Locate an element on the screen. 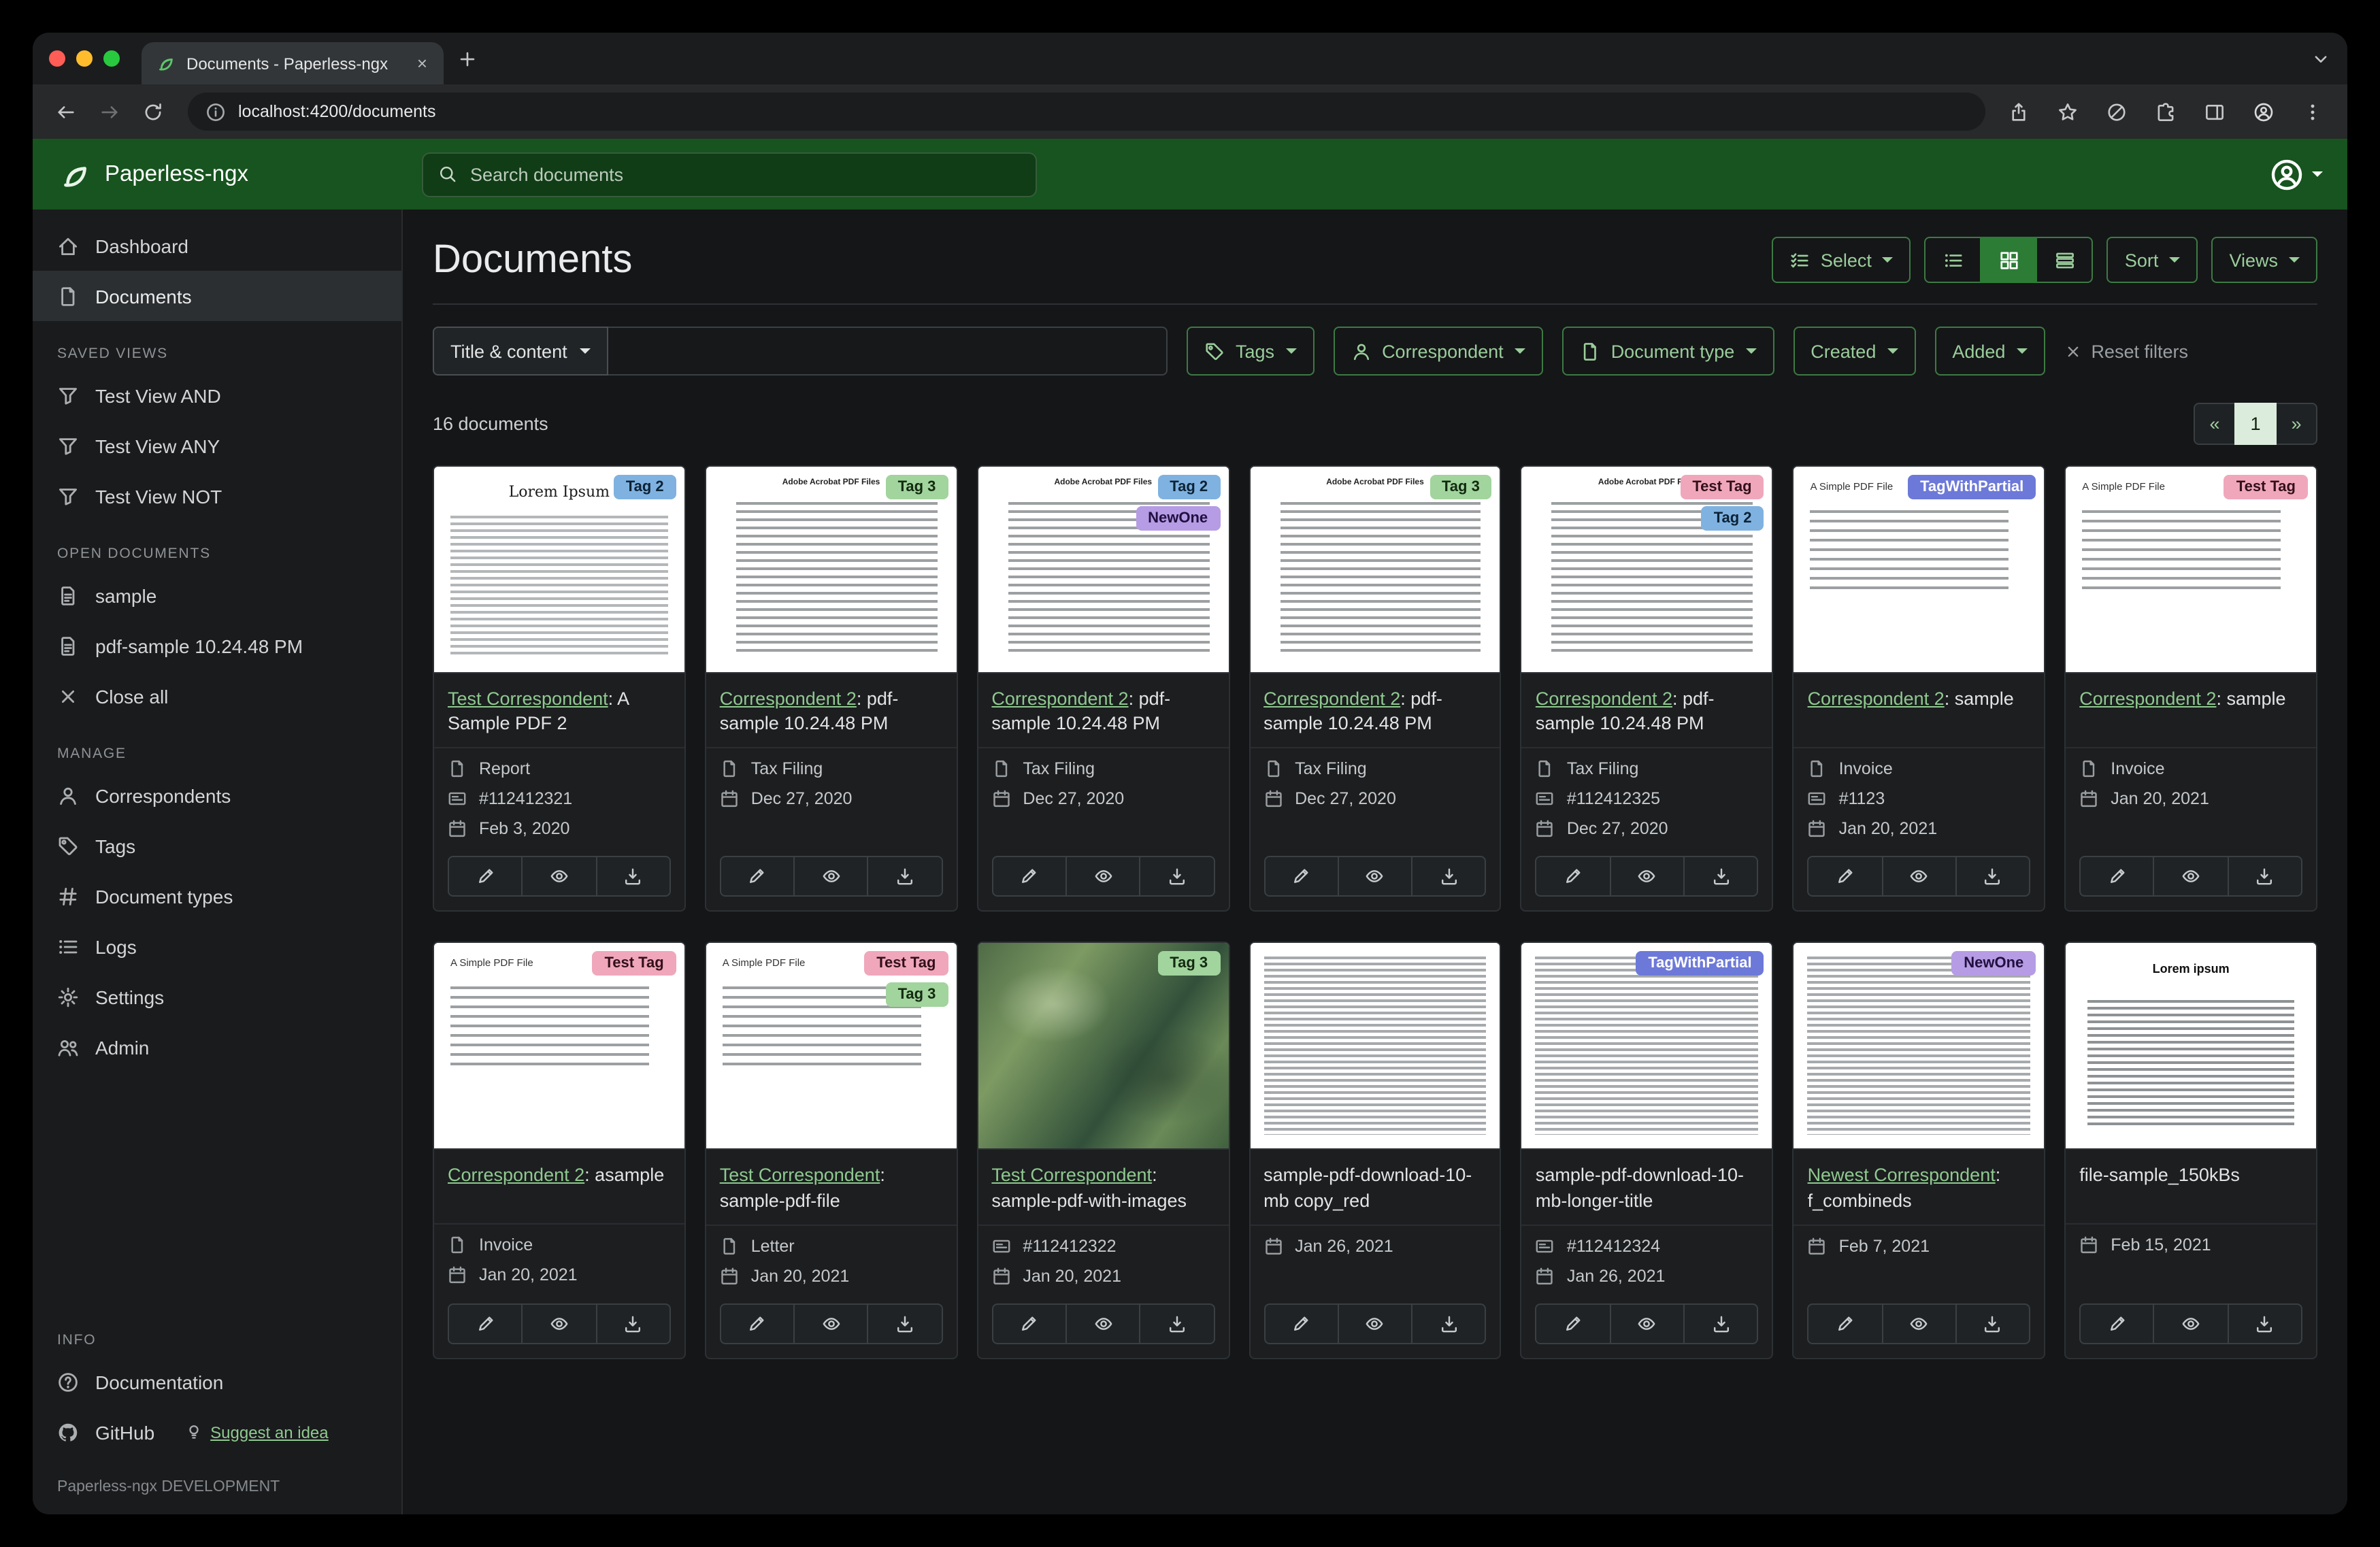 The width and height of the screenshot is (2380, 1547). new-tab-button is located at coordinates (467, 58).